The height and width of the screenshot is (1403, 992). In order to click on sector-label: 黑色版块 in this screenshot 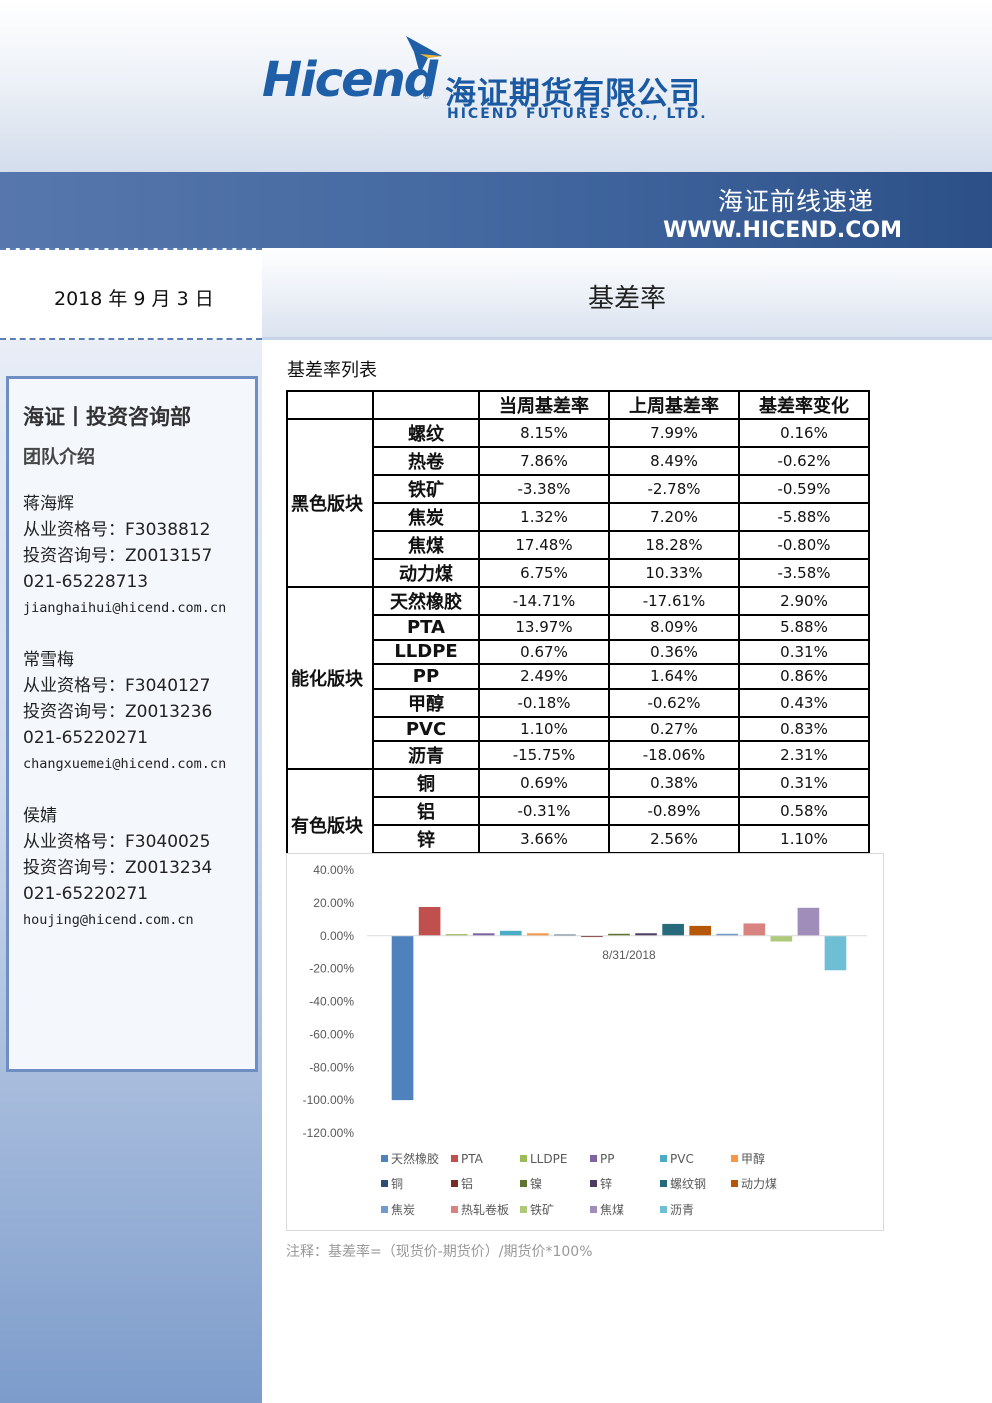, I will do `click(330, 503)`.